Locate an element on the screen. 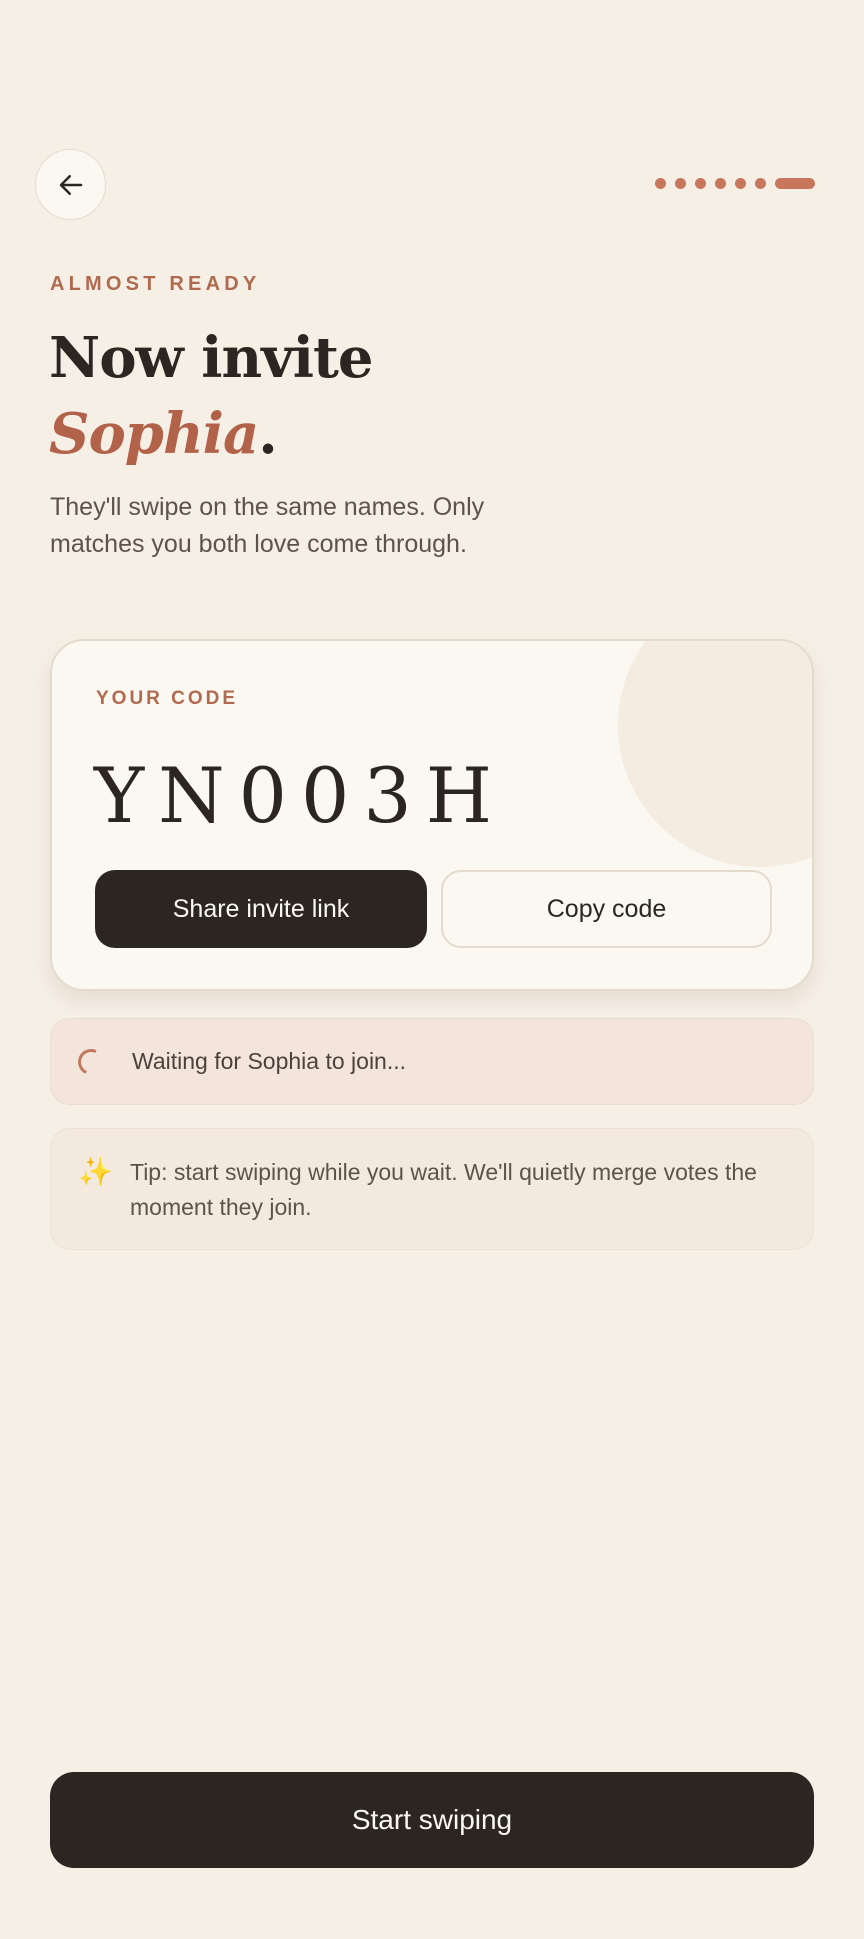 This screenshot has width=864, height=1939. partner-name: Sophia is located at coordinates (154, 434).